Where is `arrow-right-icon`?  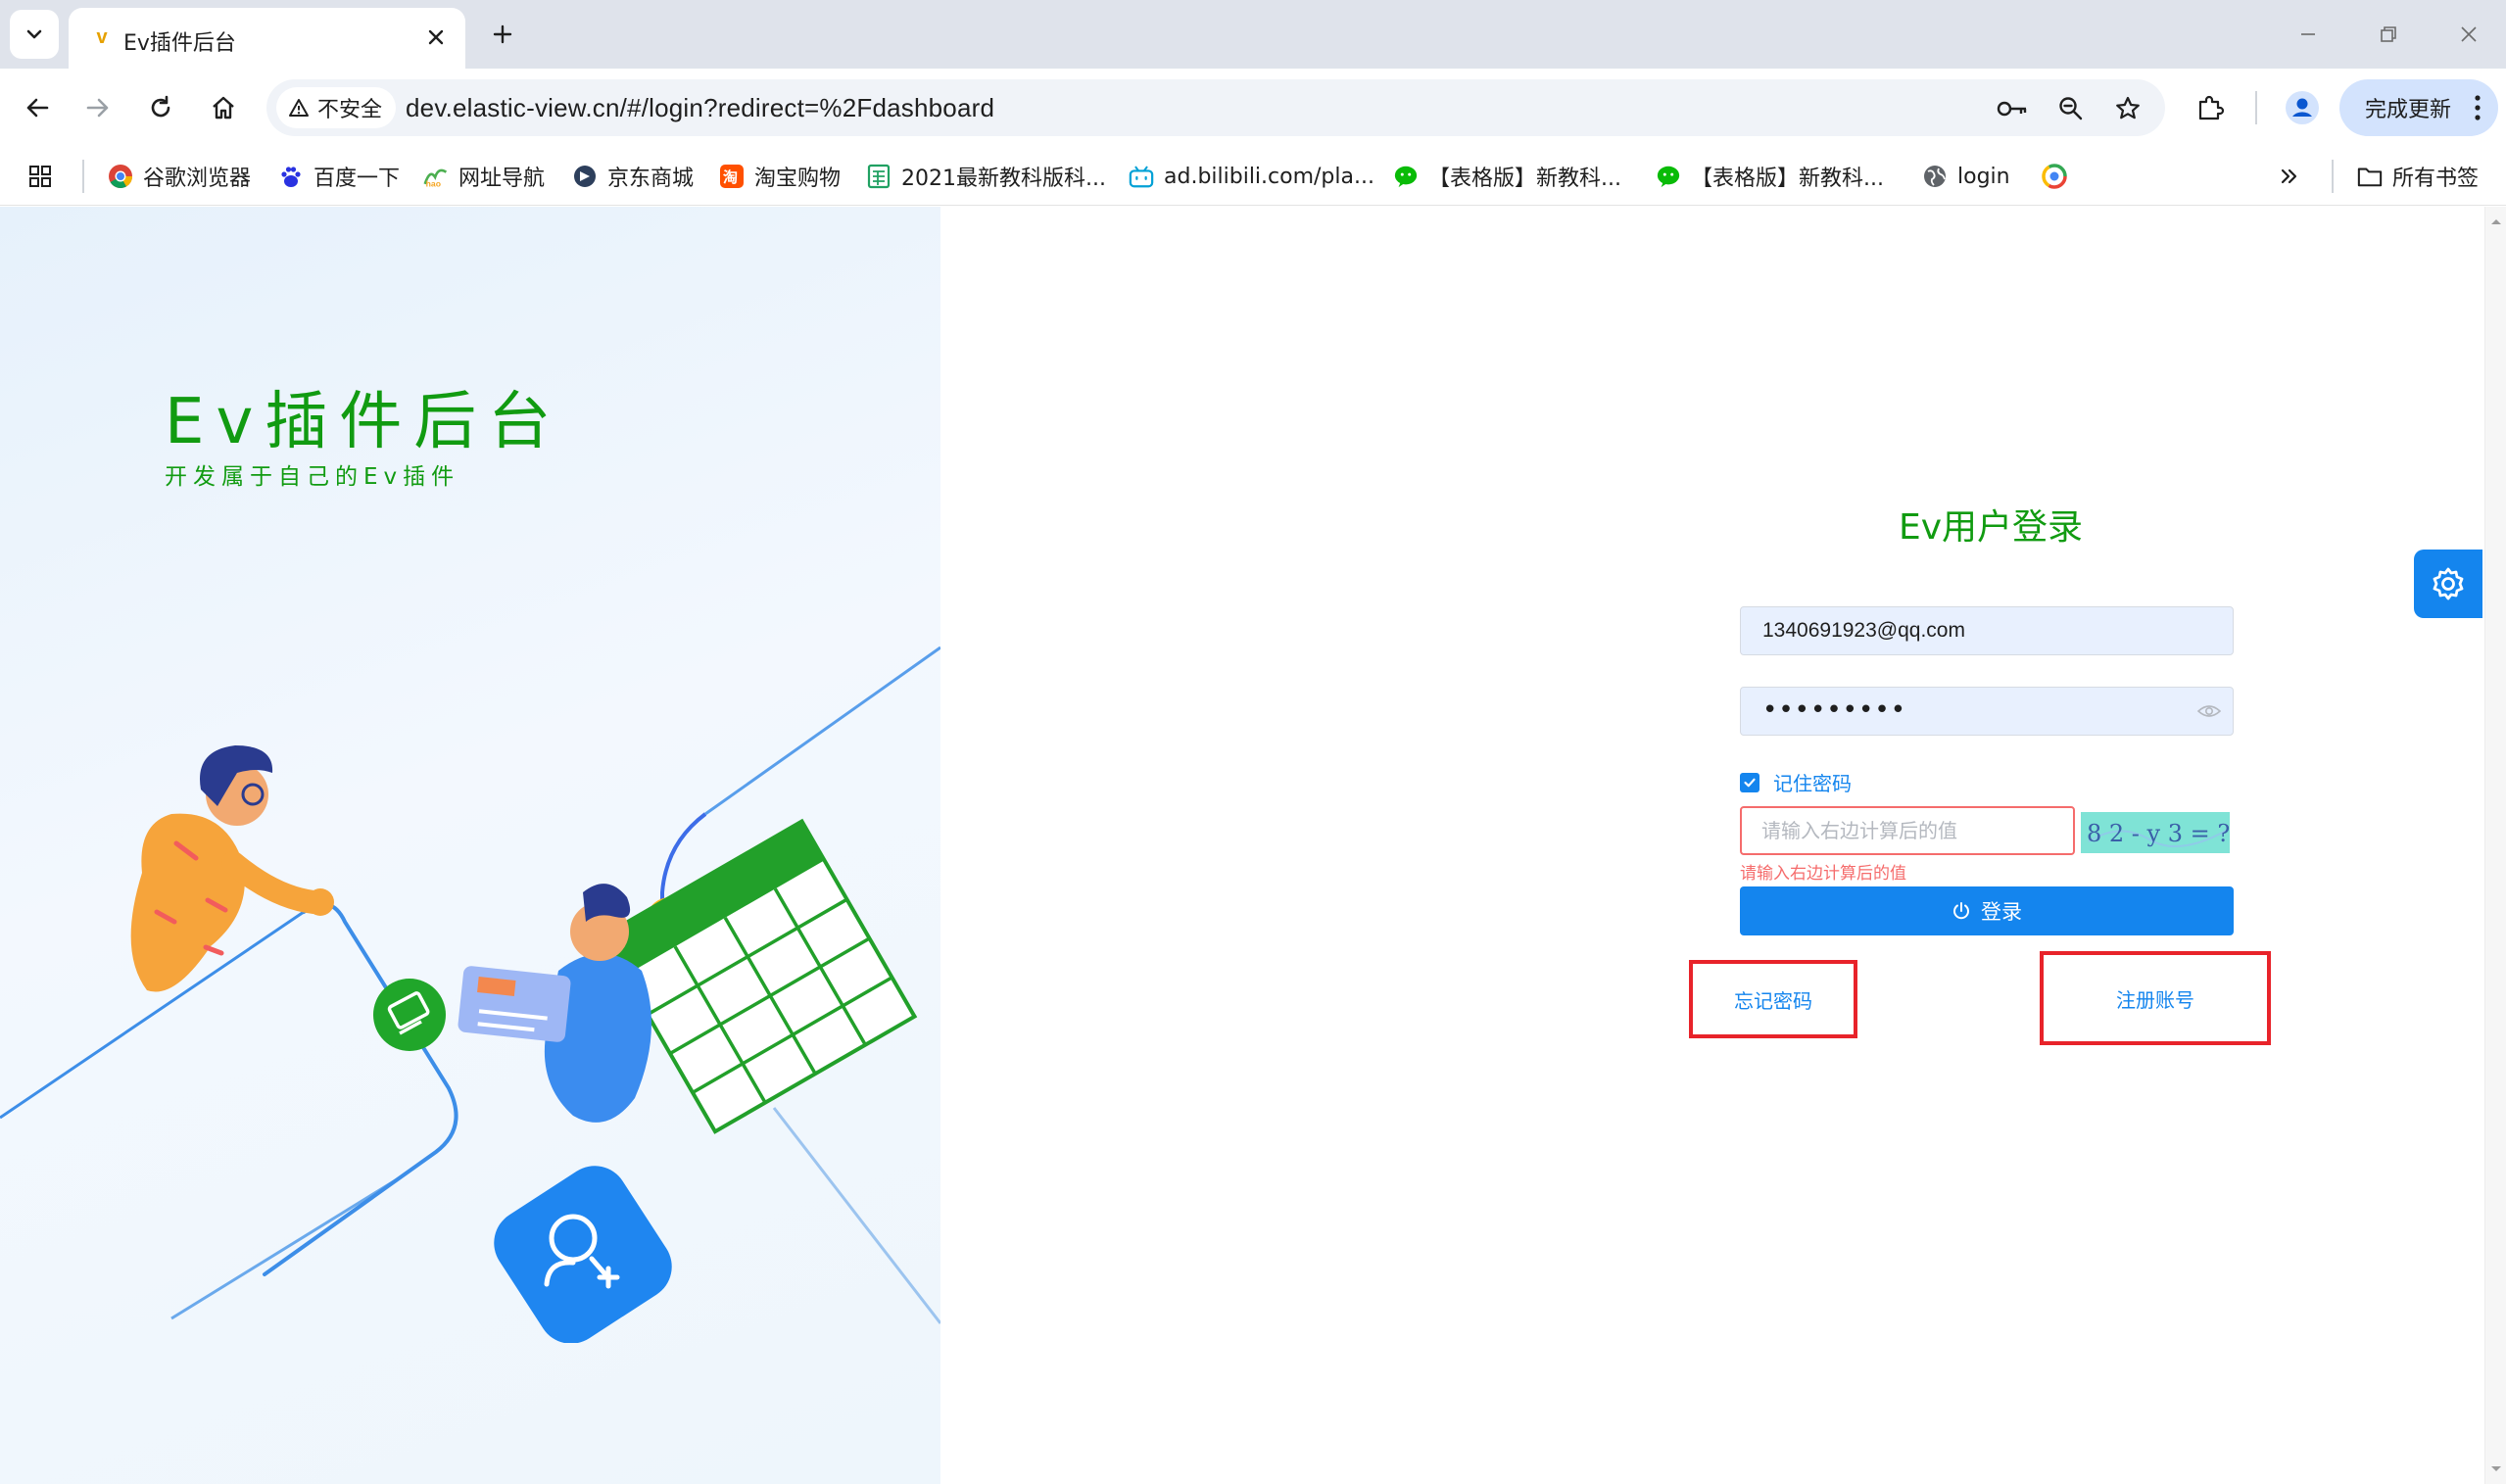 arrow-right-icon is located at coordinates (97, 108).